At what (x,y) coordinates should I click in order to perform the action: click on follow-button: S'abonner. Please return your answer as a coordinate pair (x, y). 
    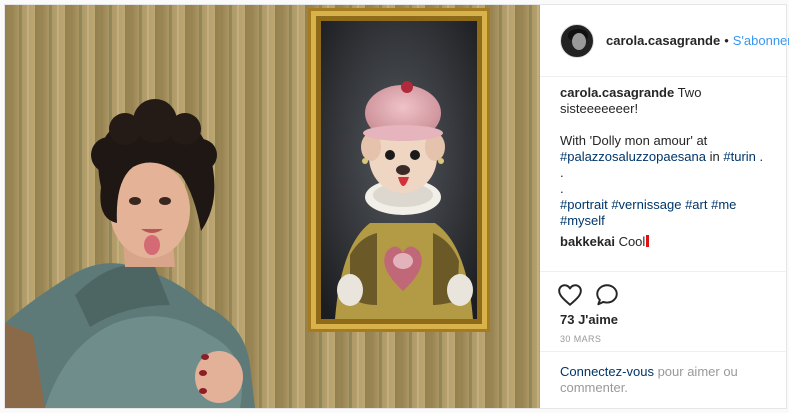
    Looking at the image, I should click on (761, 40).